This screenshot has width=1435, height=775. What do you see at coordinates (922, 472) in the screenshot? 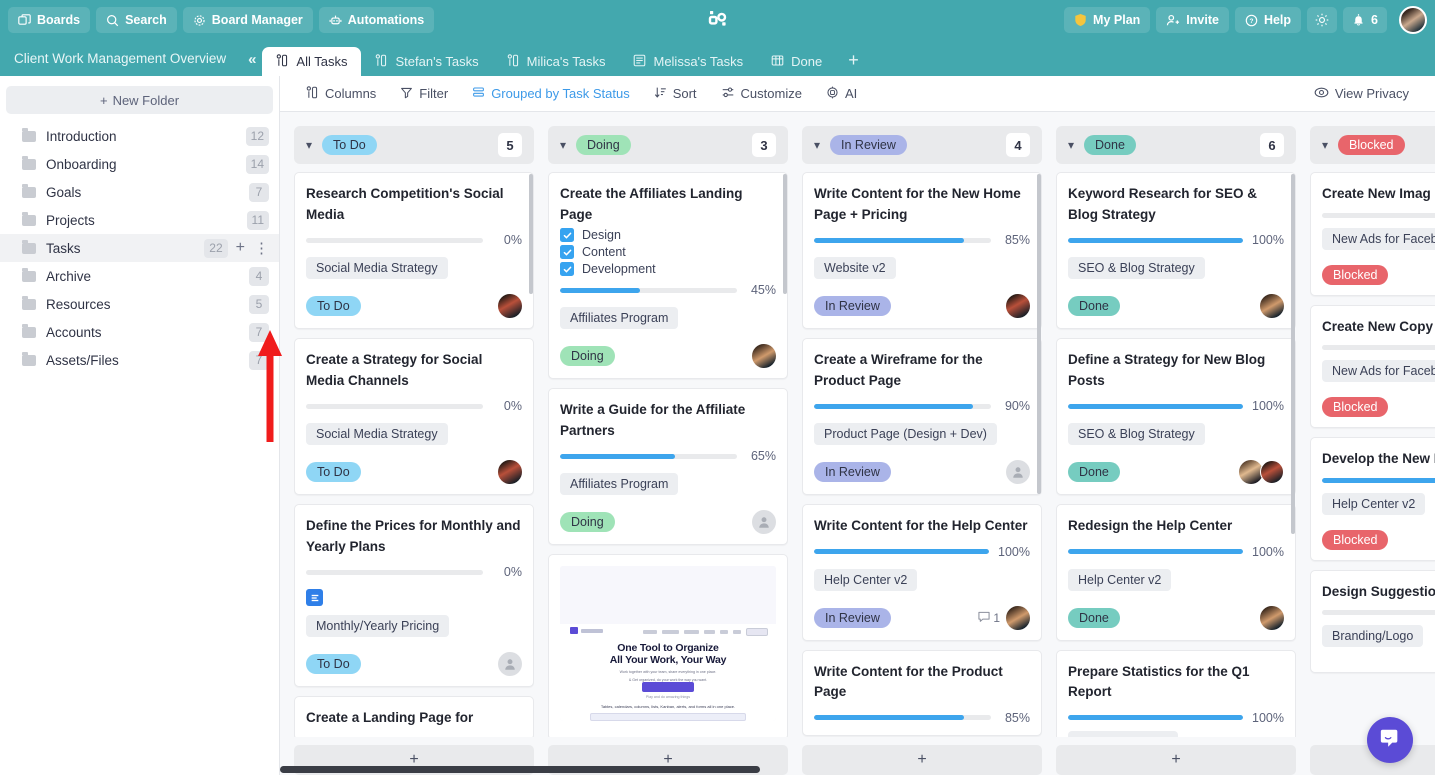
I see `card-footer: In Review` at bounding box center [922, 472].